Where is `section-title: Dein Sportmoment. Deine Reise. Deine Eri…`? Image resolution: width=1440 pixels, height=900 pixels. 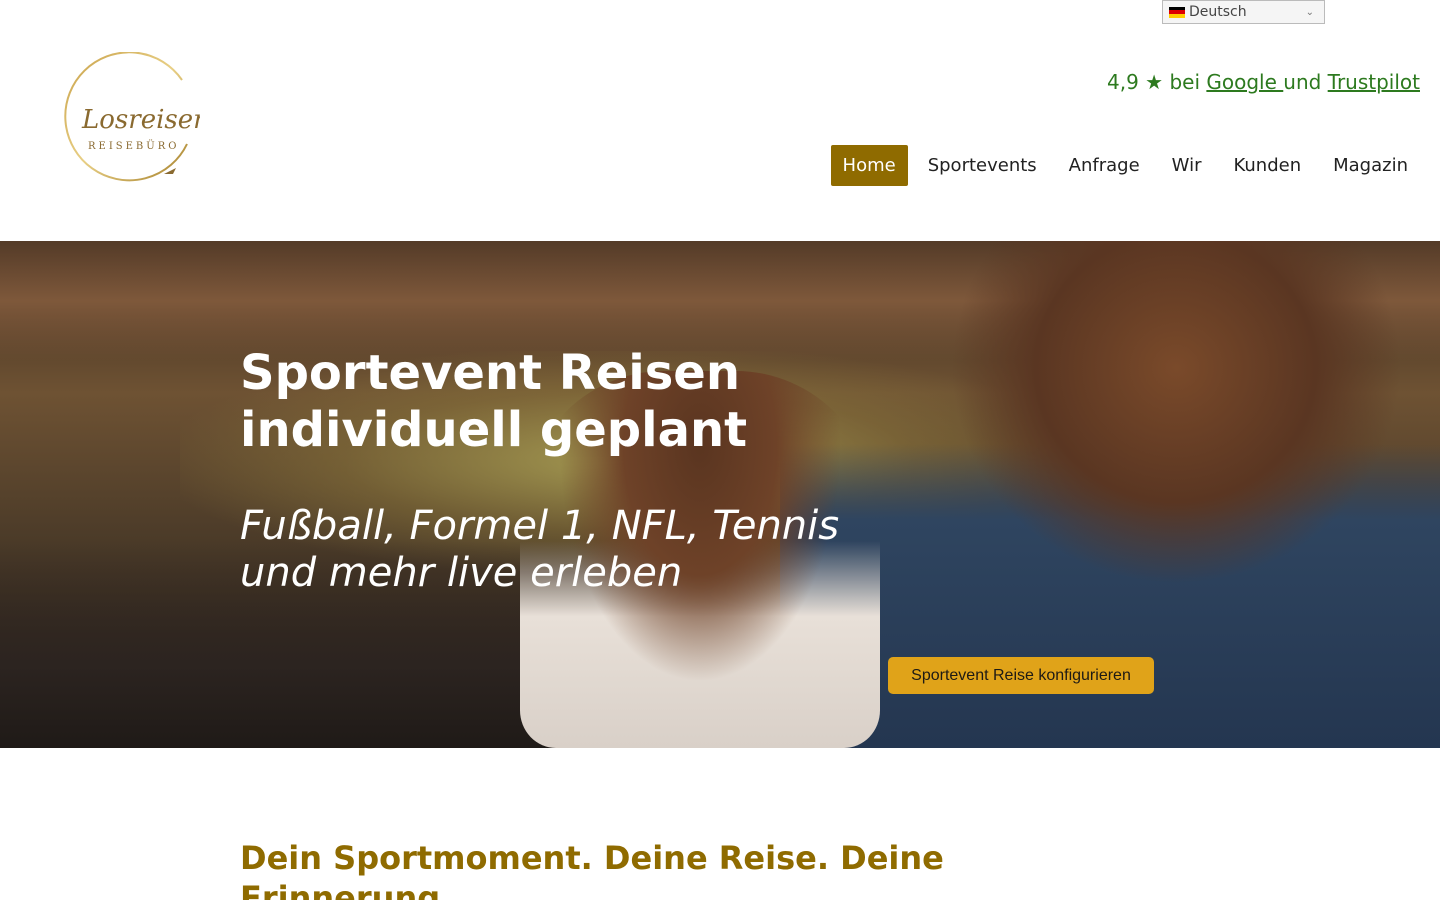
section-title: Dein Sportmoment. Deine Reise. Deine Eri… is located at coordinates (592, 869).